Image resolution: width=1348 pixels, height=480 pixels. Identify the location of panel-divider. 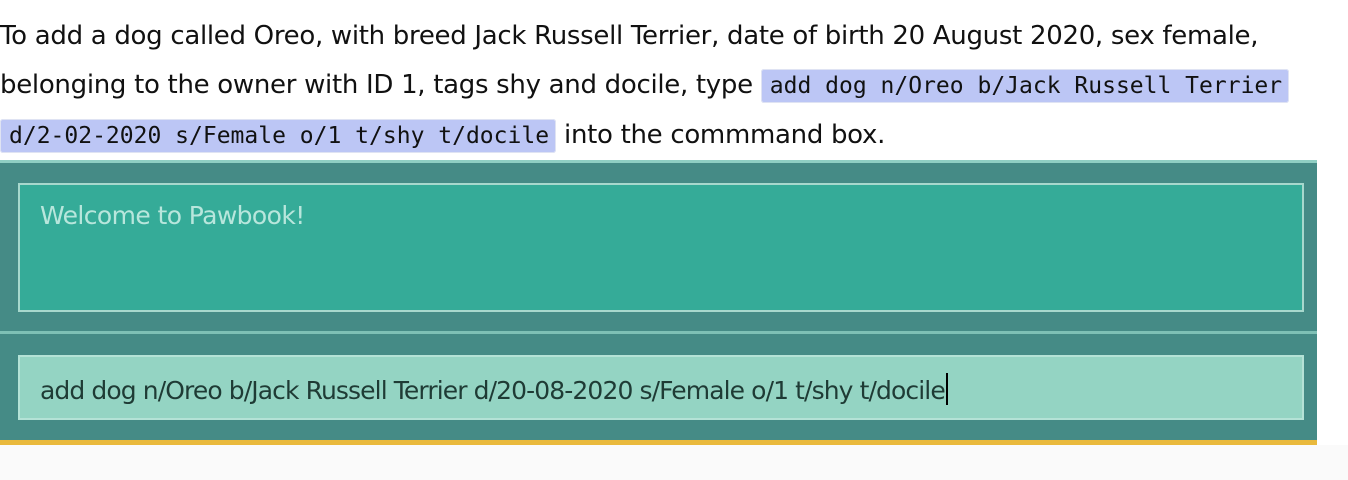
(658, 332).